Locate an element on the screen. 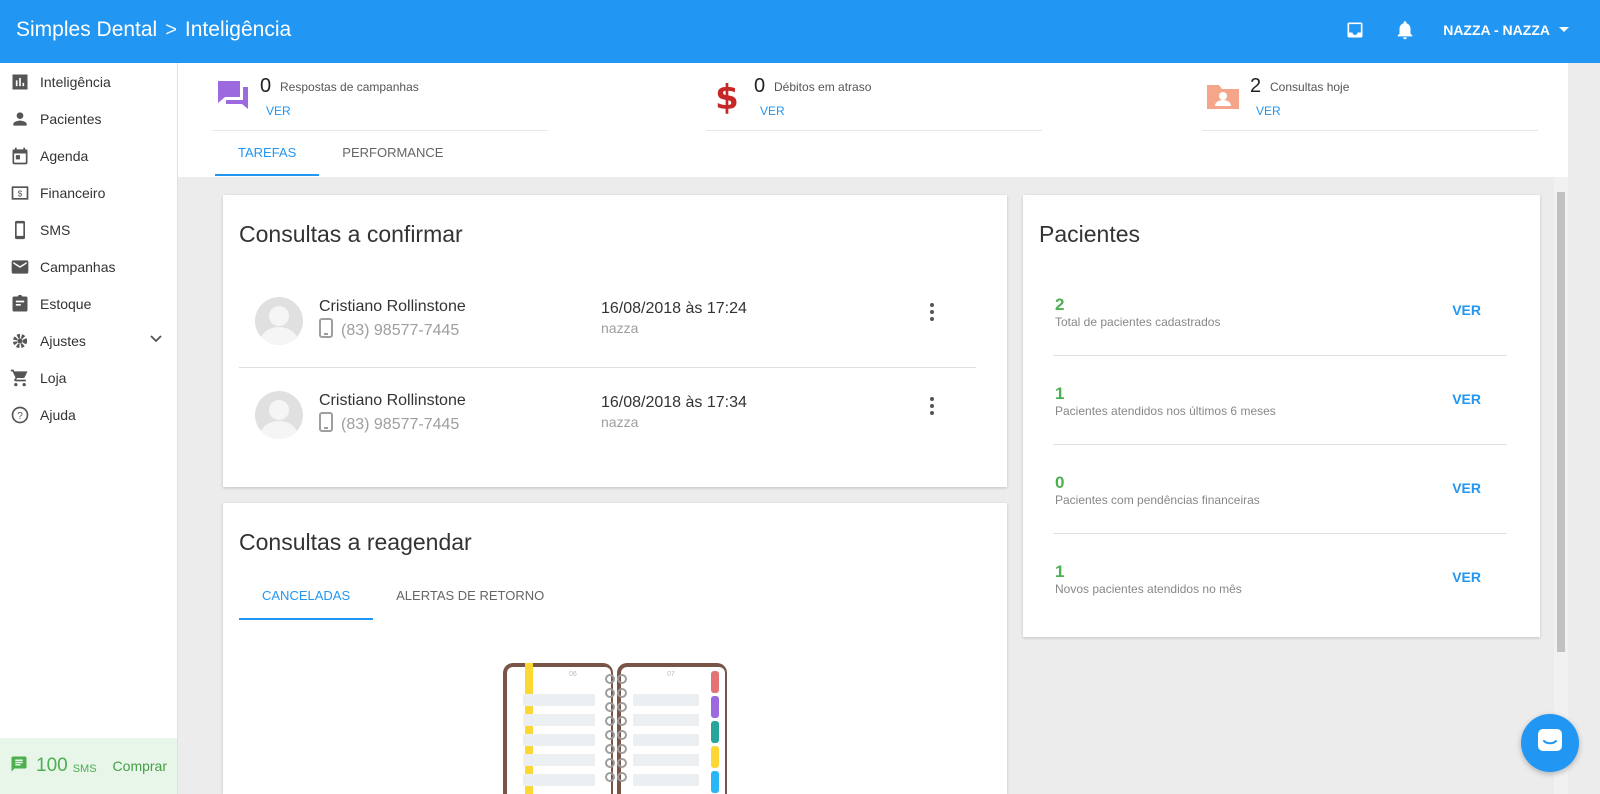  sidebar-item-label: Ajuda is located at coordinates (58, 414).